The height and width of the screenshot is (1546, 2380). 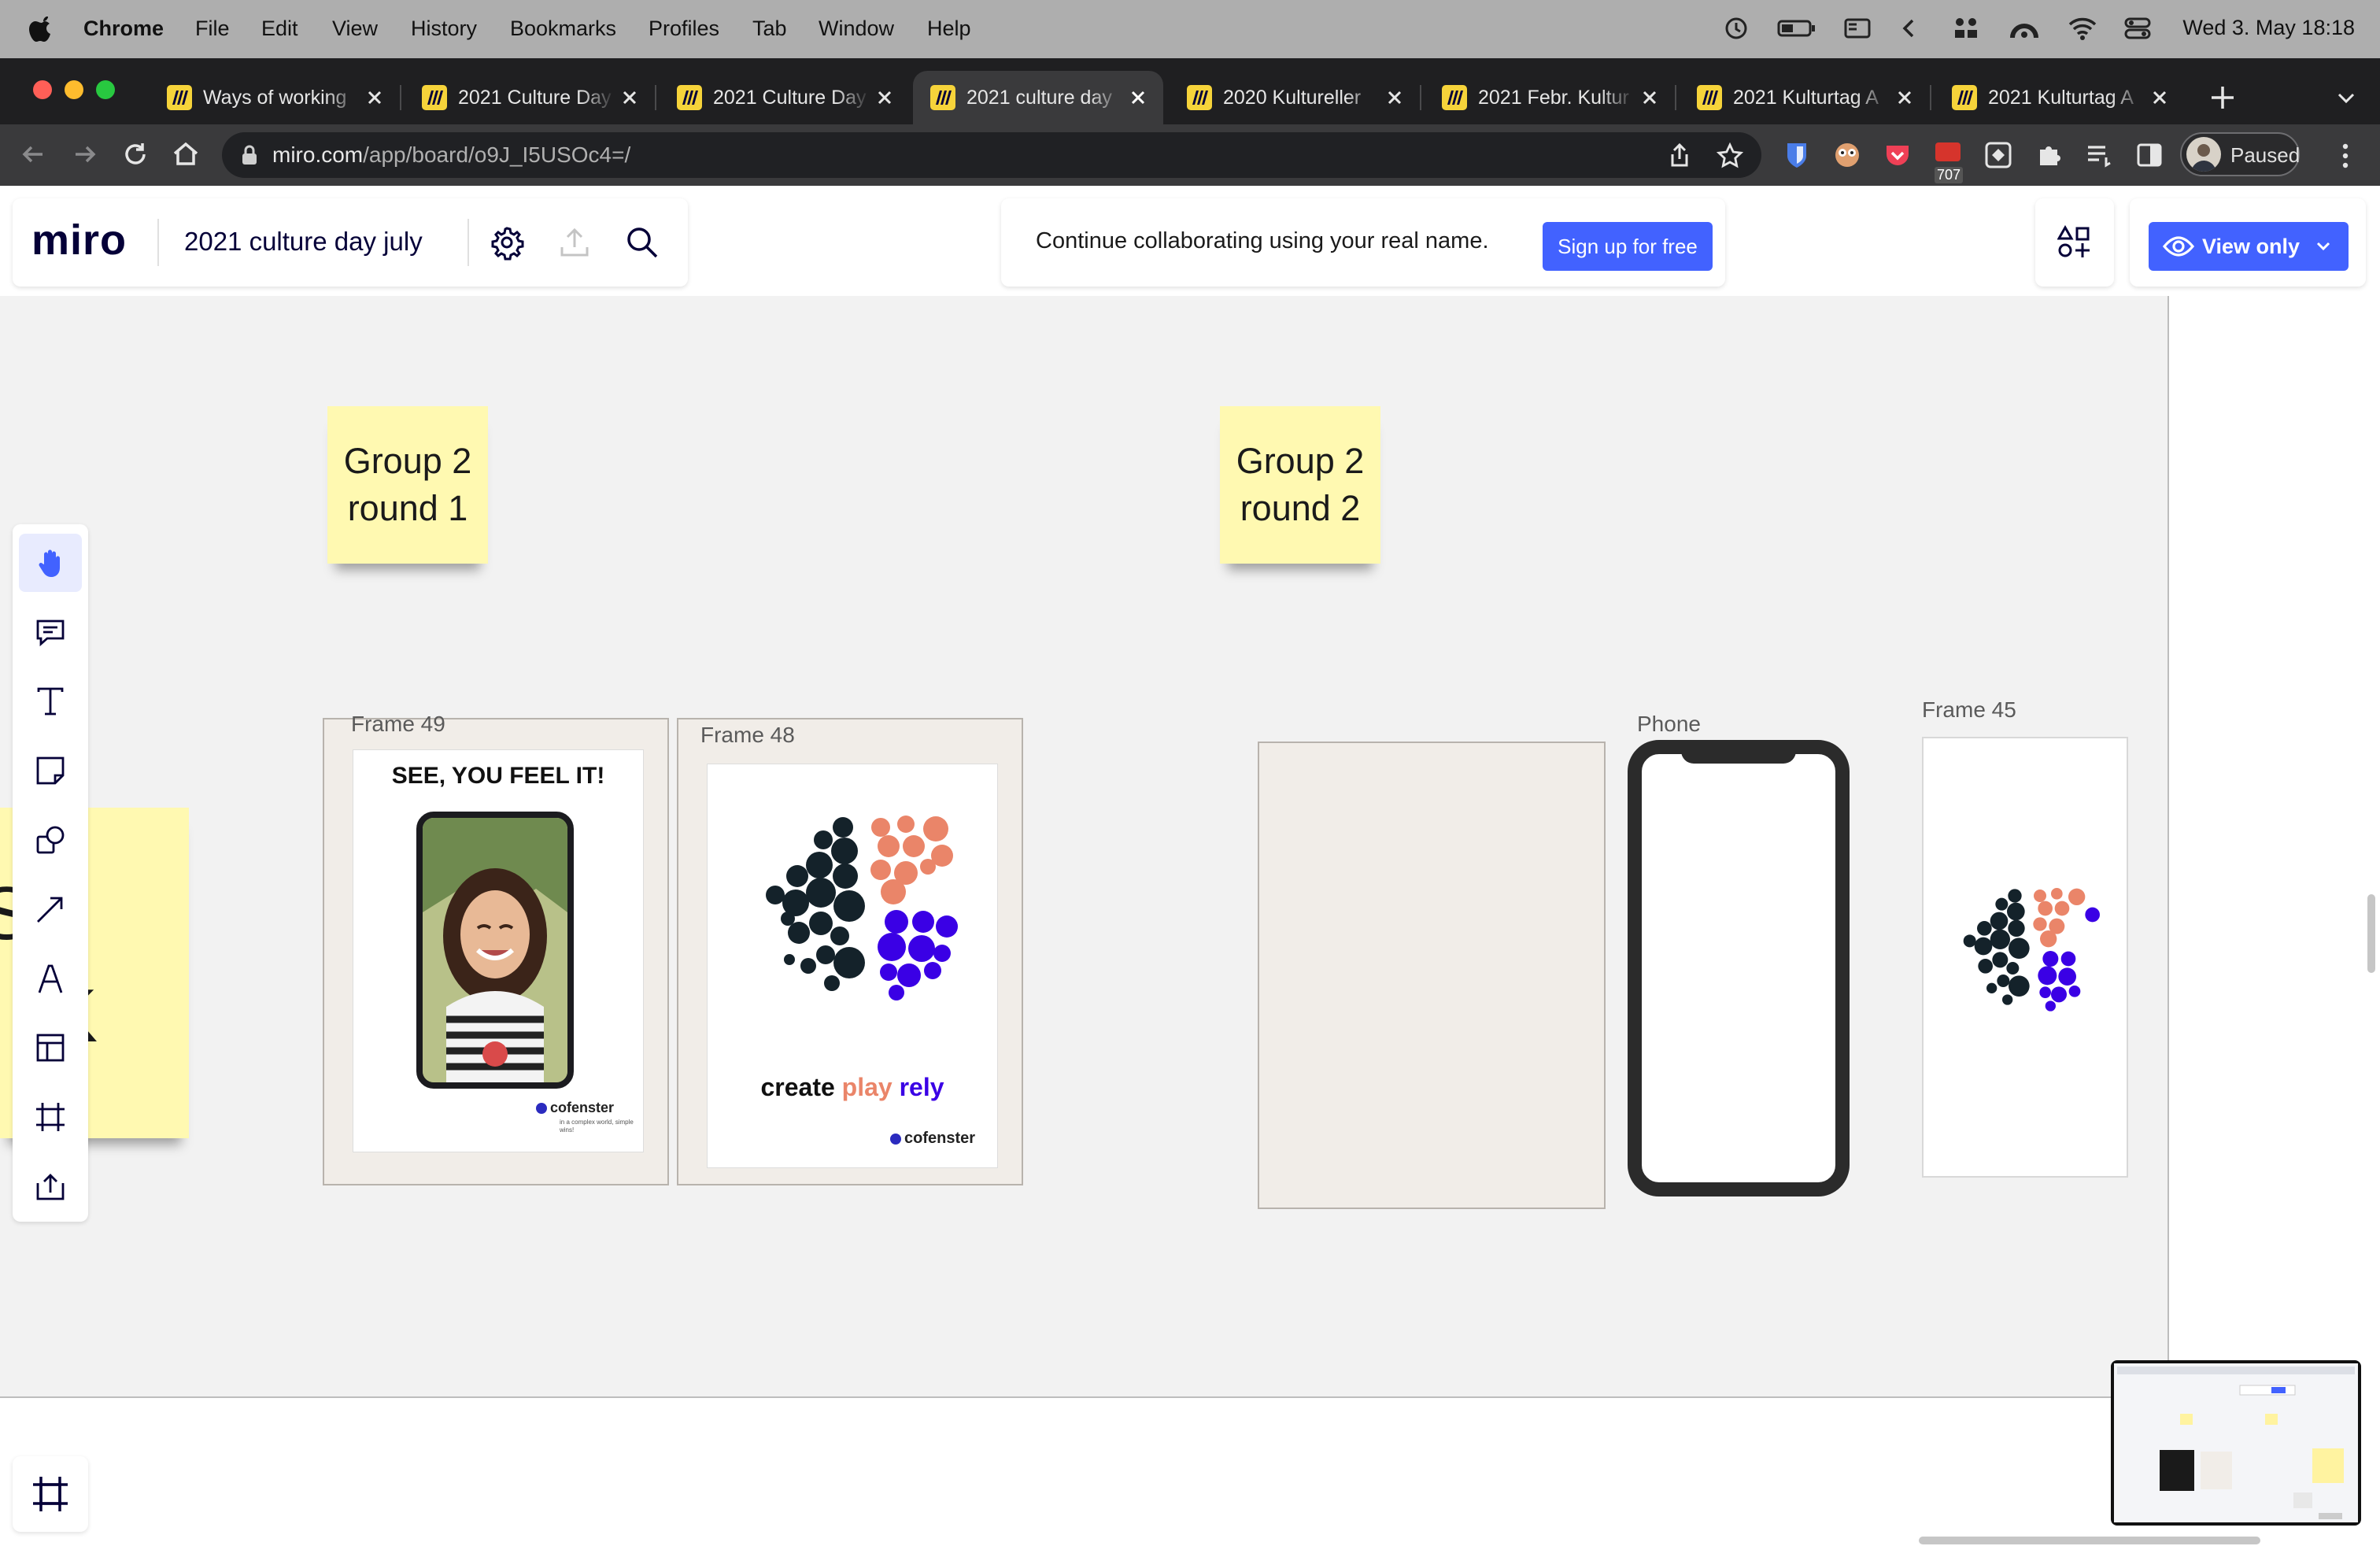 What do you see at coordinates (574, 243) in the screenshot?
I see `upload-icon` at bounding box center [574, 243].